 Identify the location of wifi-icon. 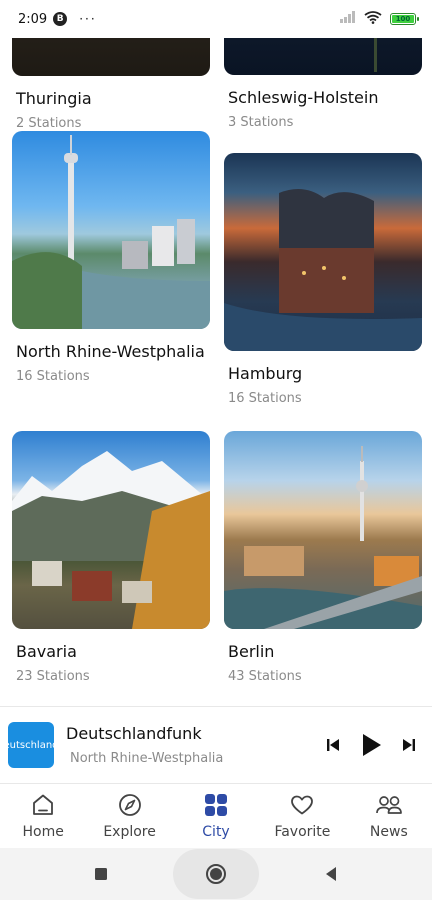
(373, 19).